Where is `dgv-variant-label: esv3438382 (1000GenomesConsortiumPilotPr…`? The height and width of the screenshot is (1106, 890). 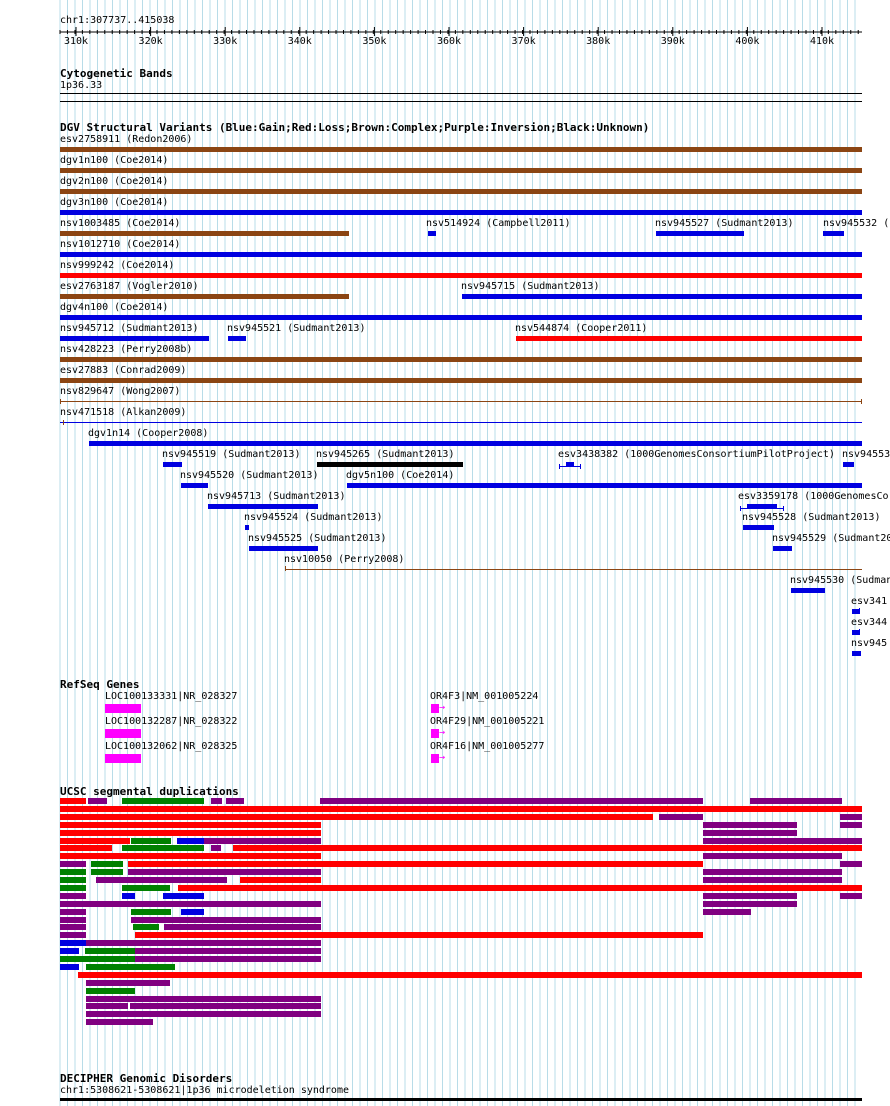 dgv-variant-label: esv3438382 (1000GenomesConsortiumPilotPr… is located at coordinates (696, 454).